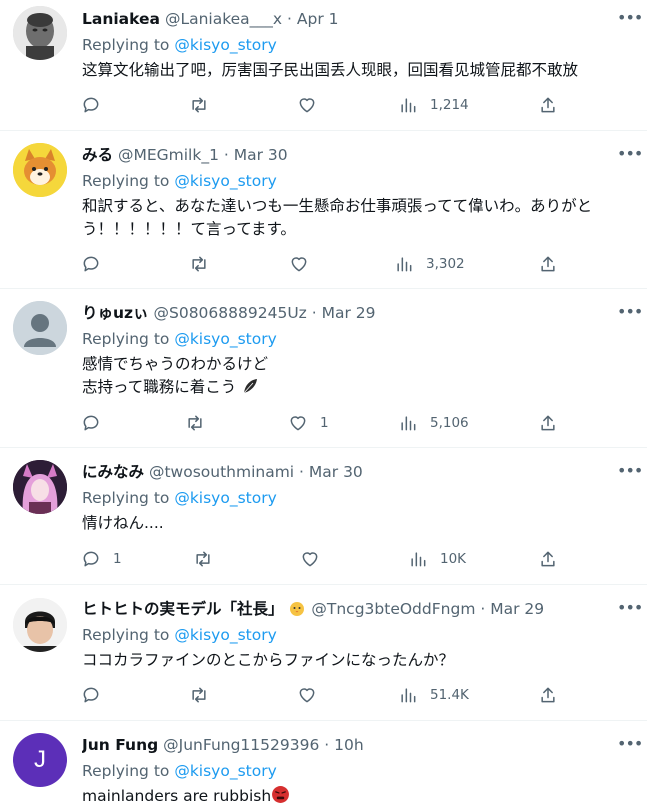 The image size is (647, 807). Describe the element at coordinates (449, 423) in the screenshot. I see `view-count: 5,106` at that location.